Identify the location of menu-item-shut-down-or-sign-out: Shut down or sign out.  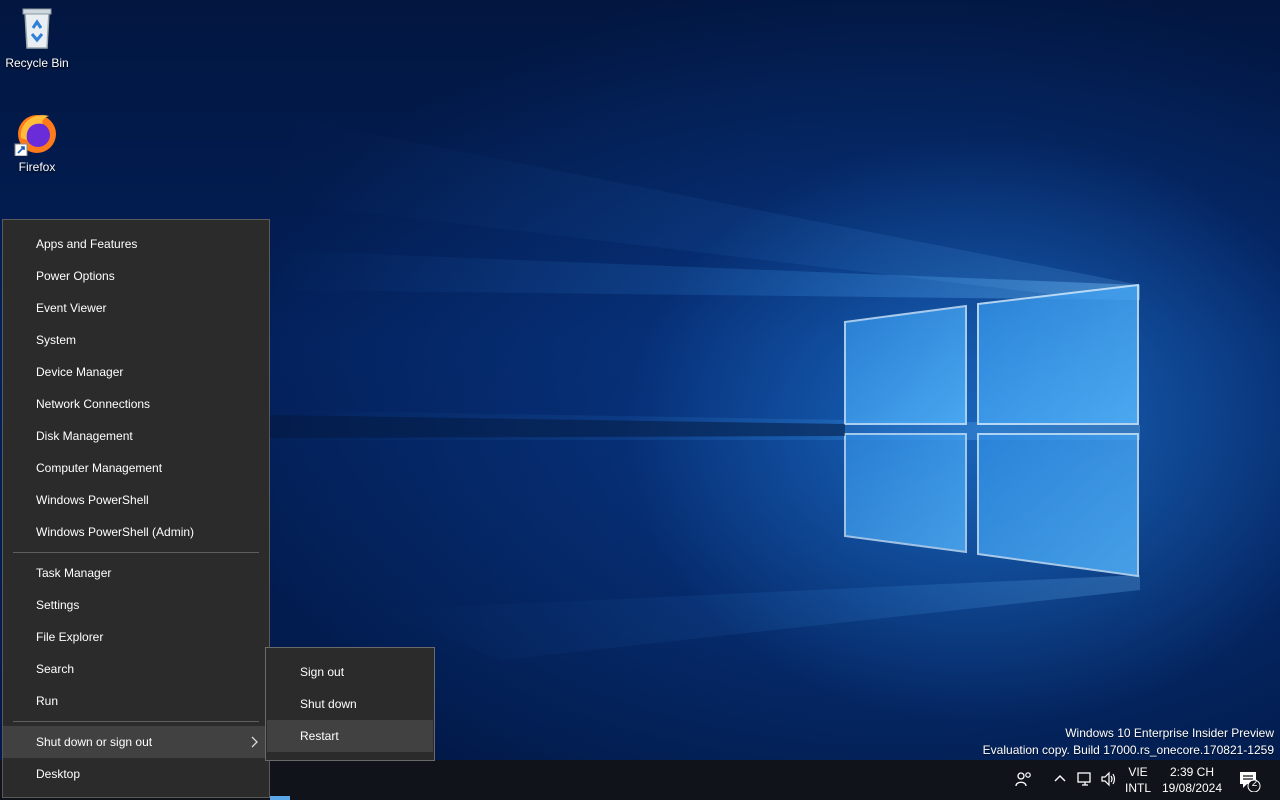
(136, 742).